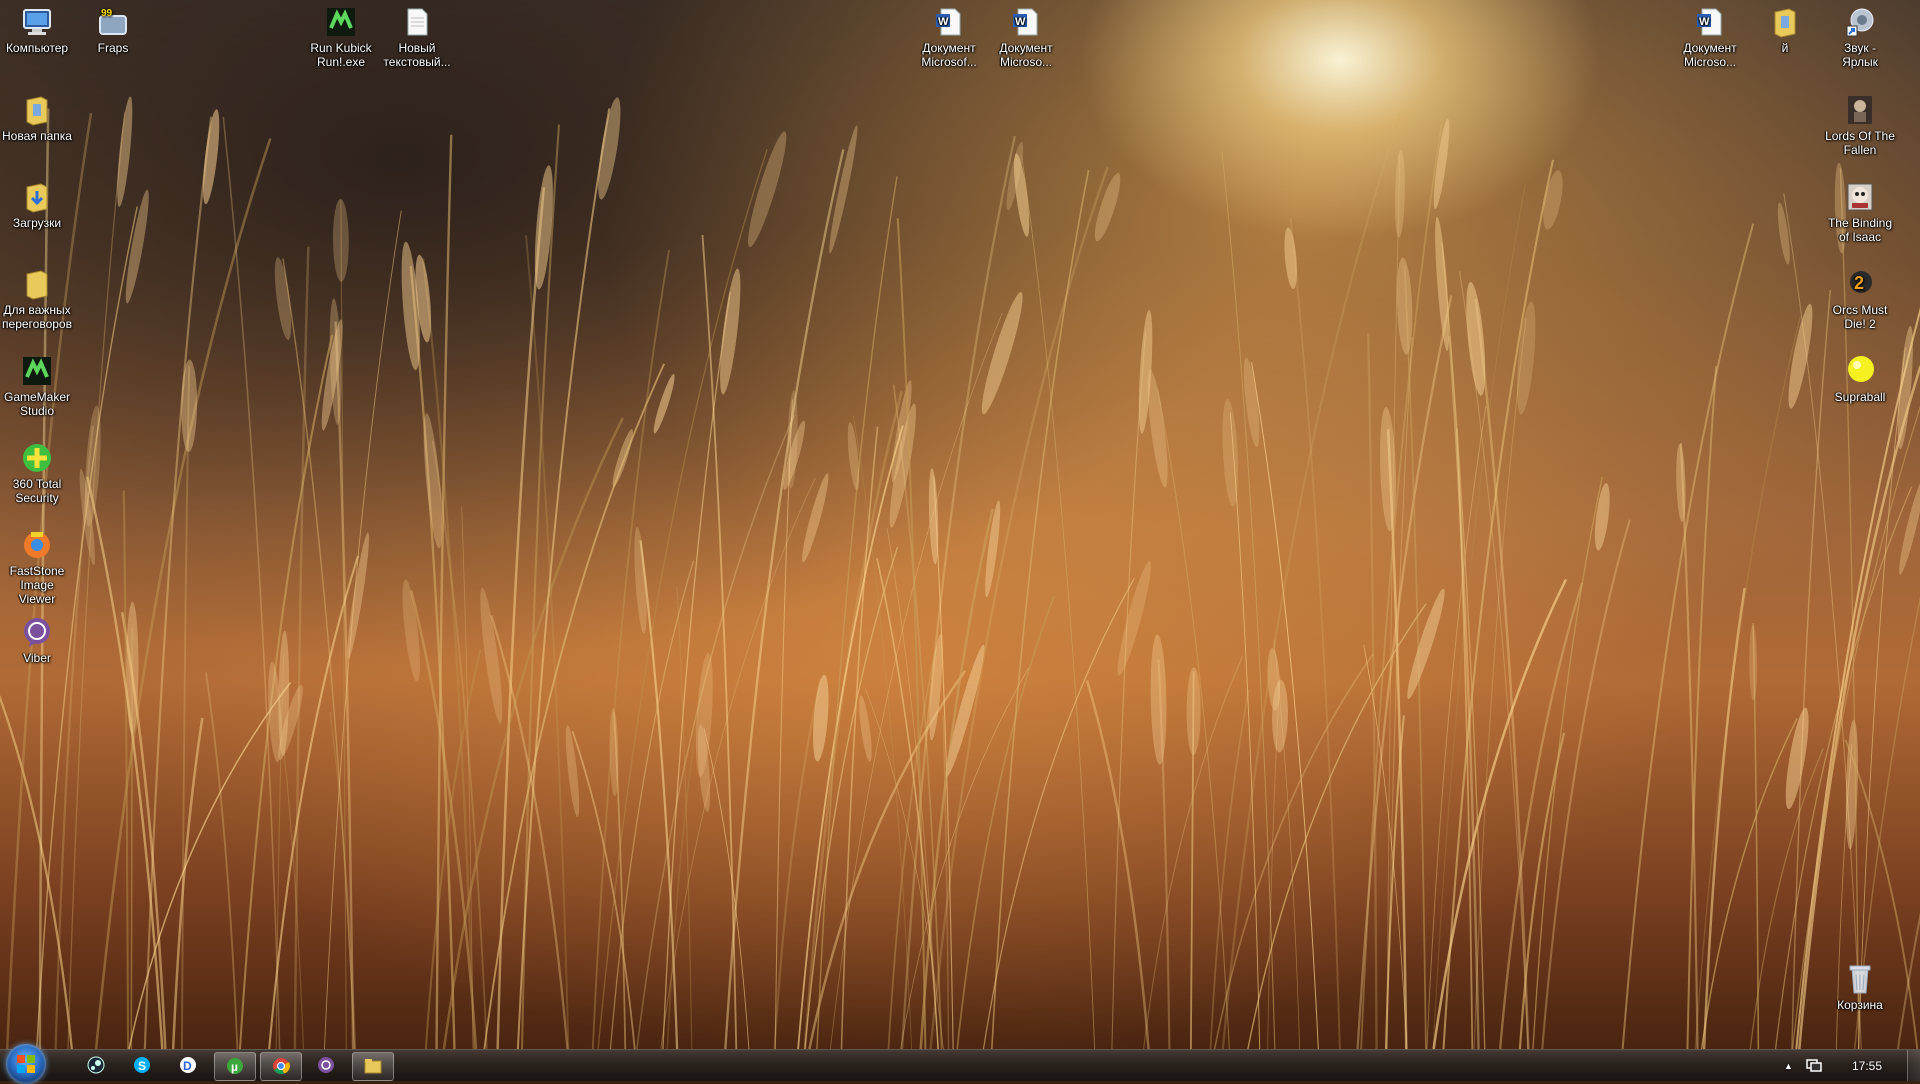 The height and width of the screenshot is (1084, 1920). What do you see at coordinates (1814, 1065) in the screenshot?
I see `network-icon` at bounding box center [1814, 1065].